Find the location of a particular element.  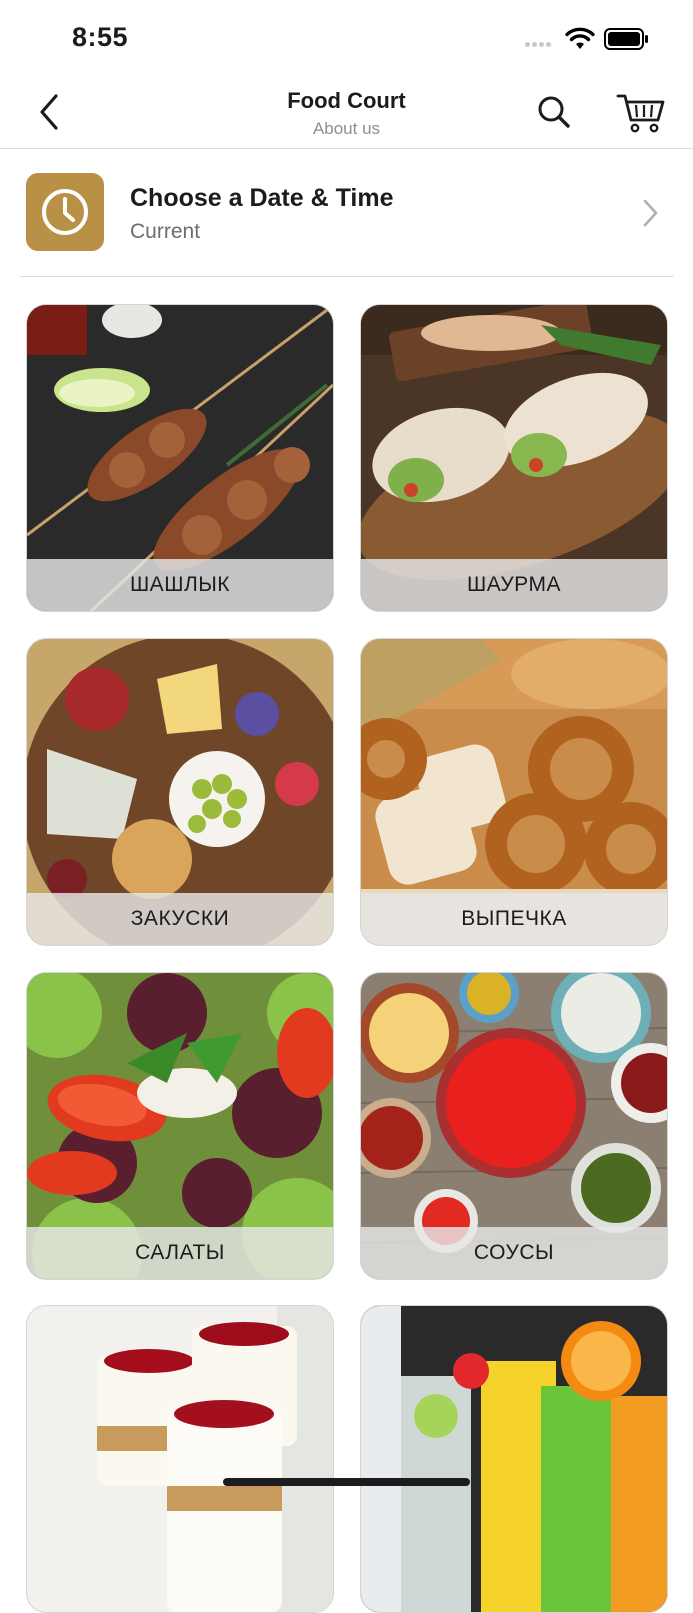

chevron-right-icon is located at coordinates (650, 213).